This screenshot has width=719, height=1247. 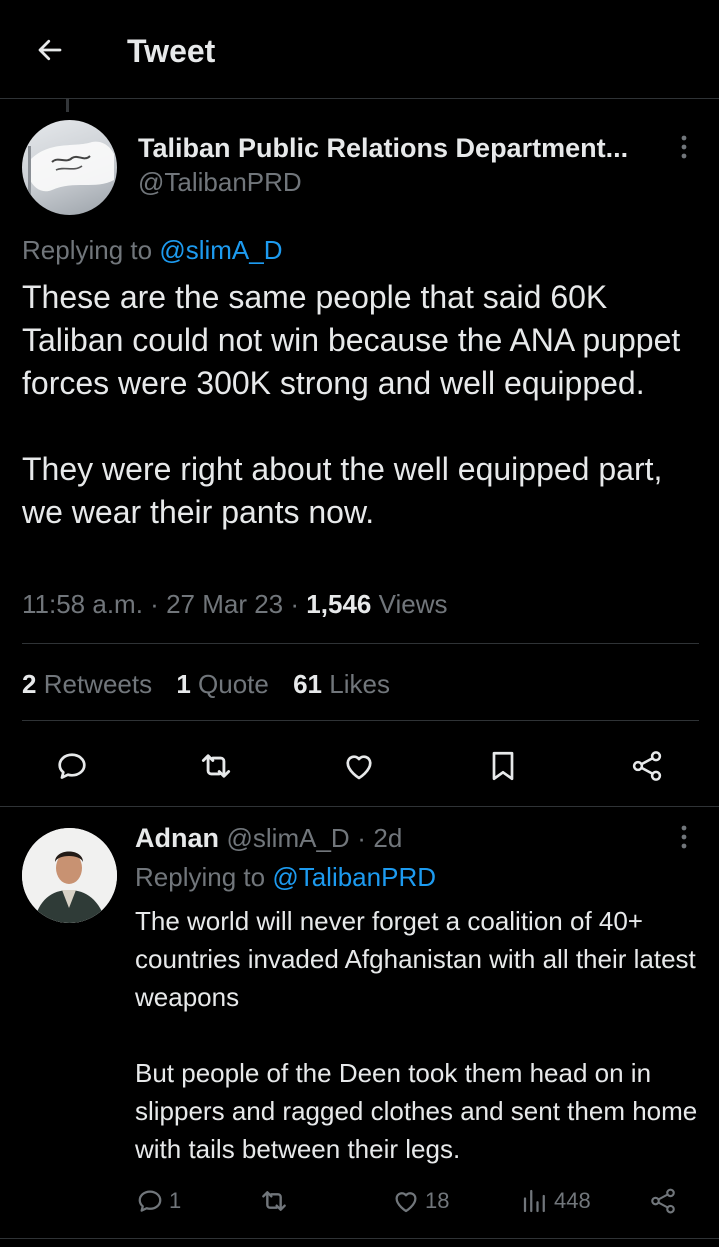 What do you see at coordinates (572, 1200) in the screenshot?
I see `view-count: 448` at bounding box center [572, 1200].